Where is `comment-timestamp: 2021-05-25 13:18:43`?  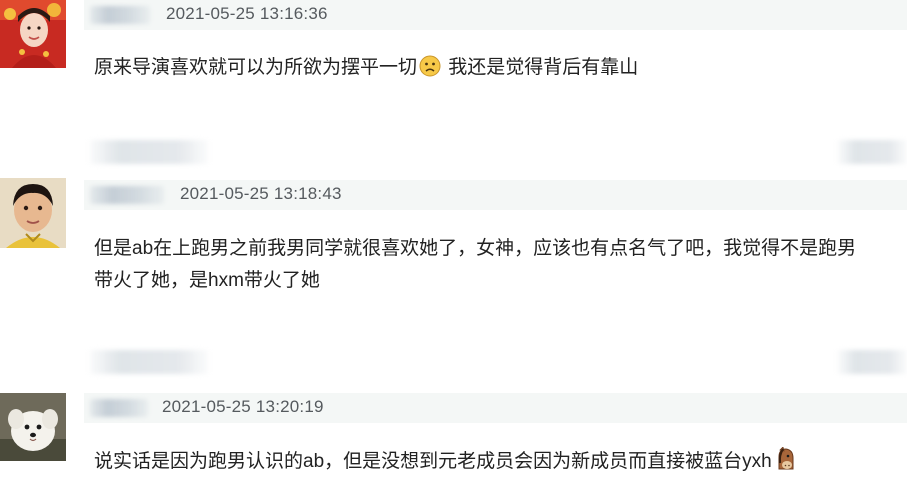
comment-timestamp: 2021-05-25 13:18:43 is located at coordinates (261, 193).